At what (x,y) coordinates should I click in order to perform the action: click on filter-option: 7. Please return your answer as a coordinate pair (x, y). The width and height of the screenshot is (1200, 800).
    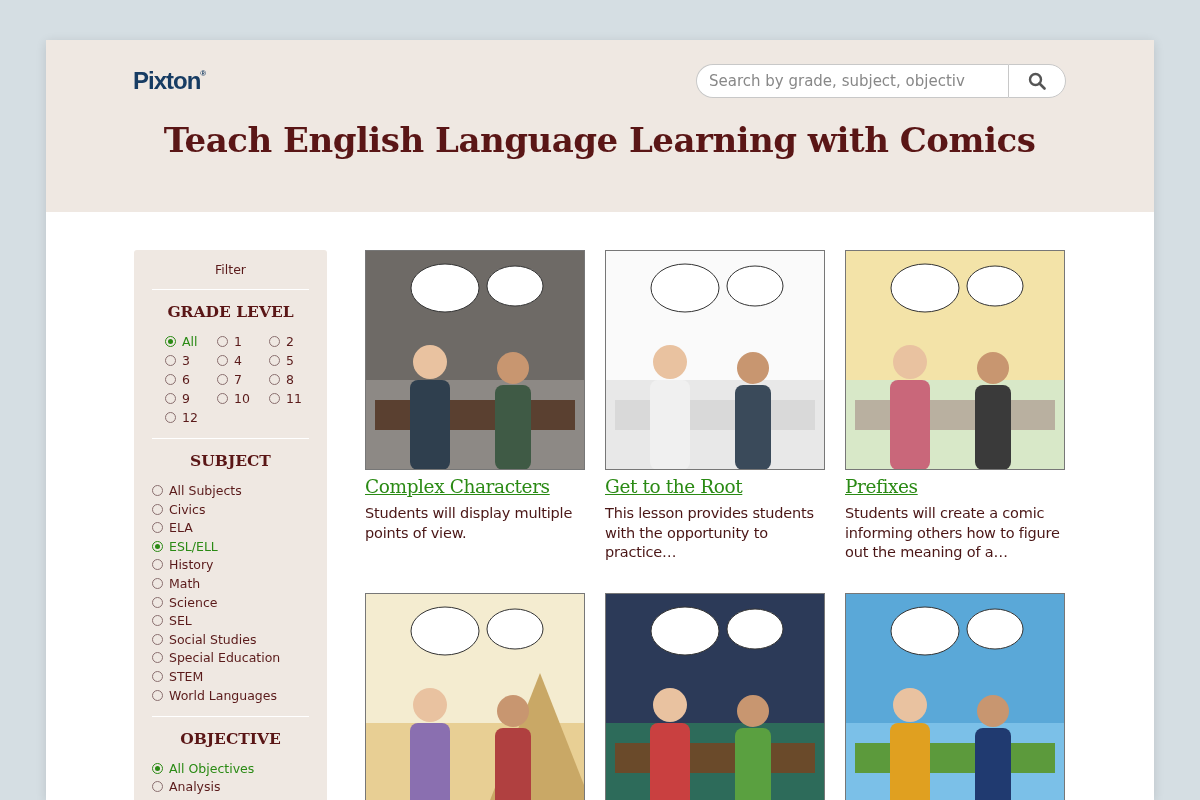
    Looking at the image, I should click on (238, 379).